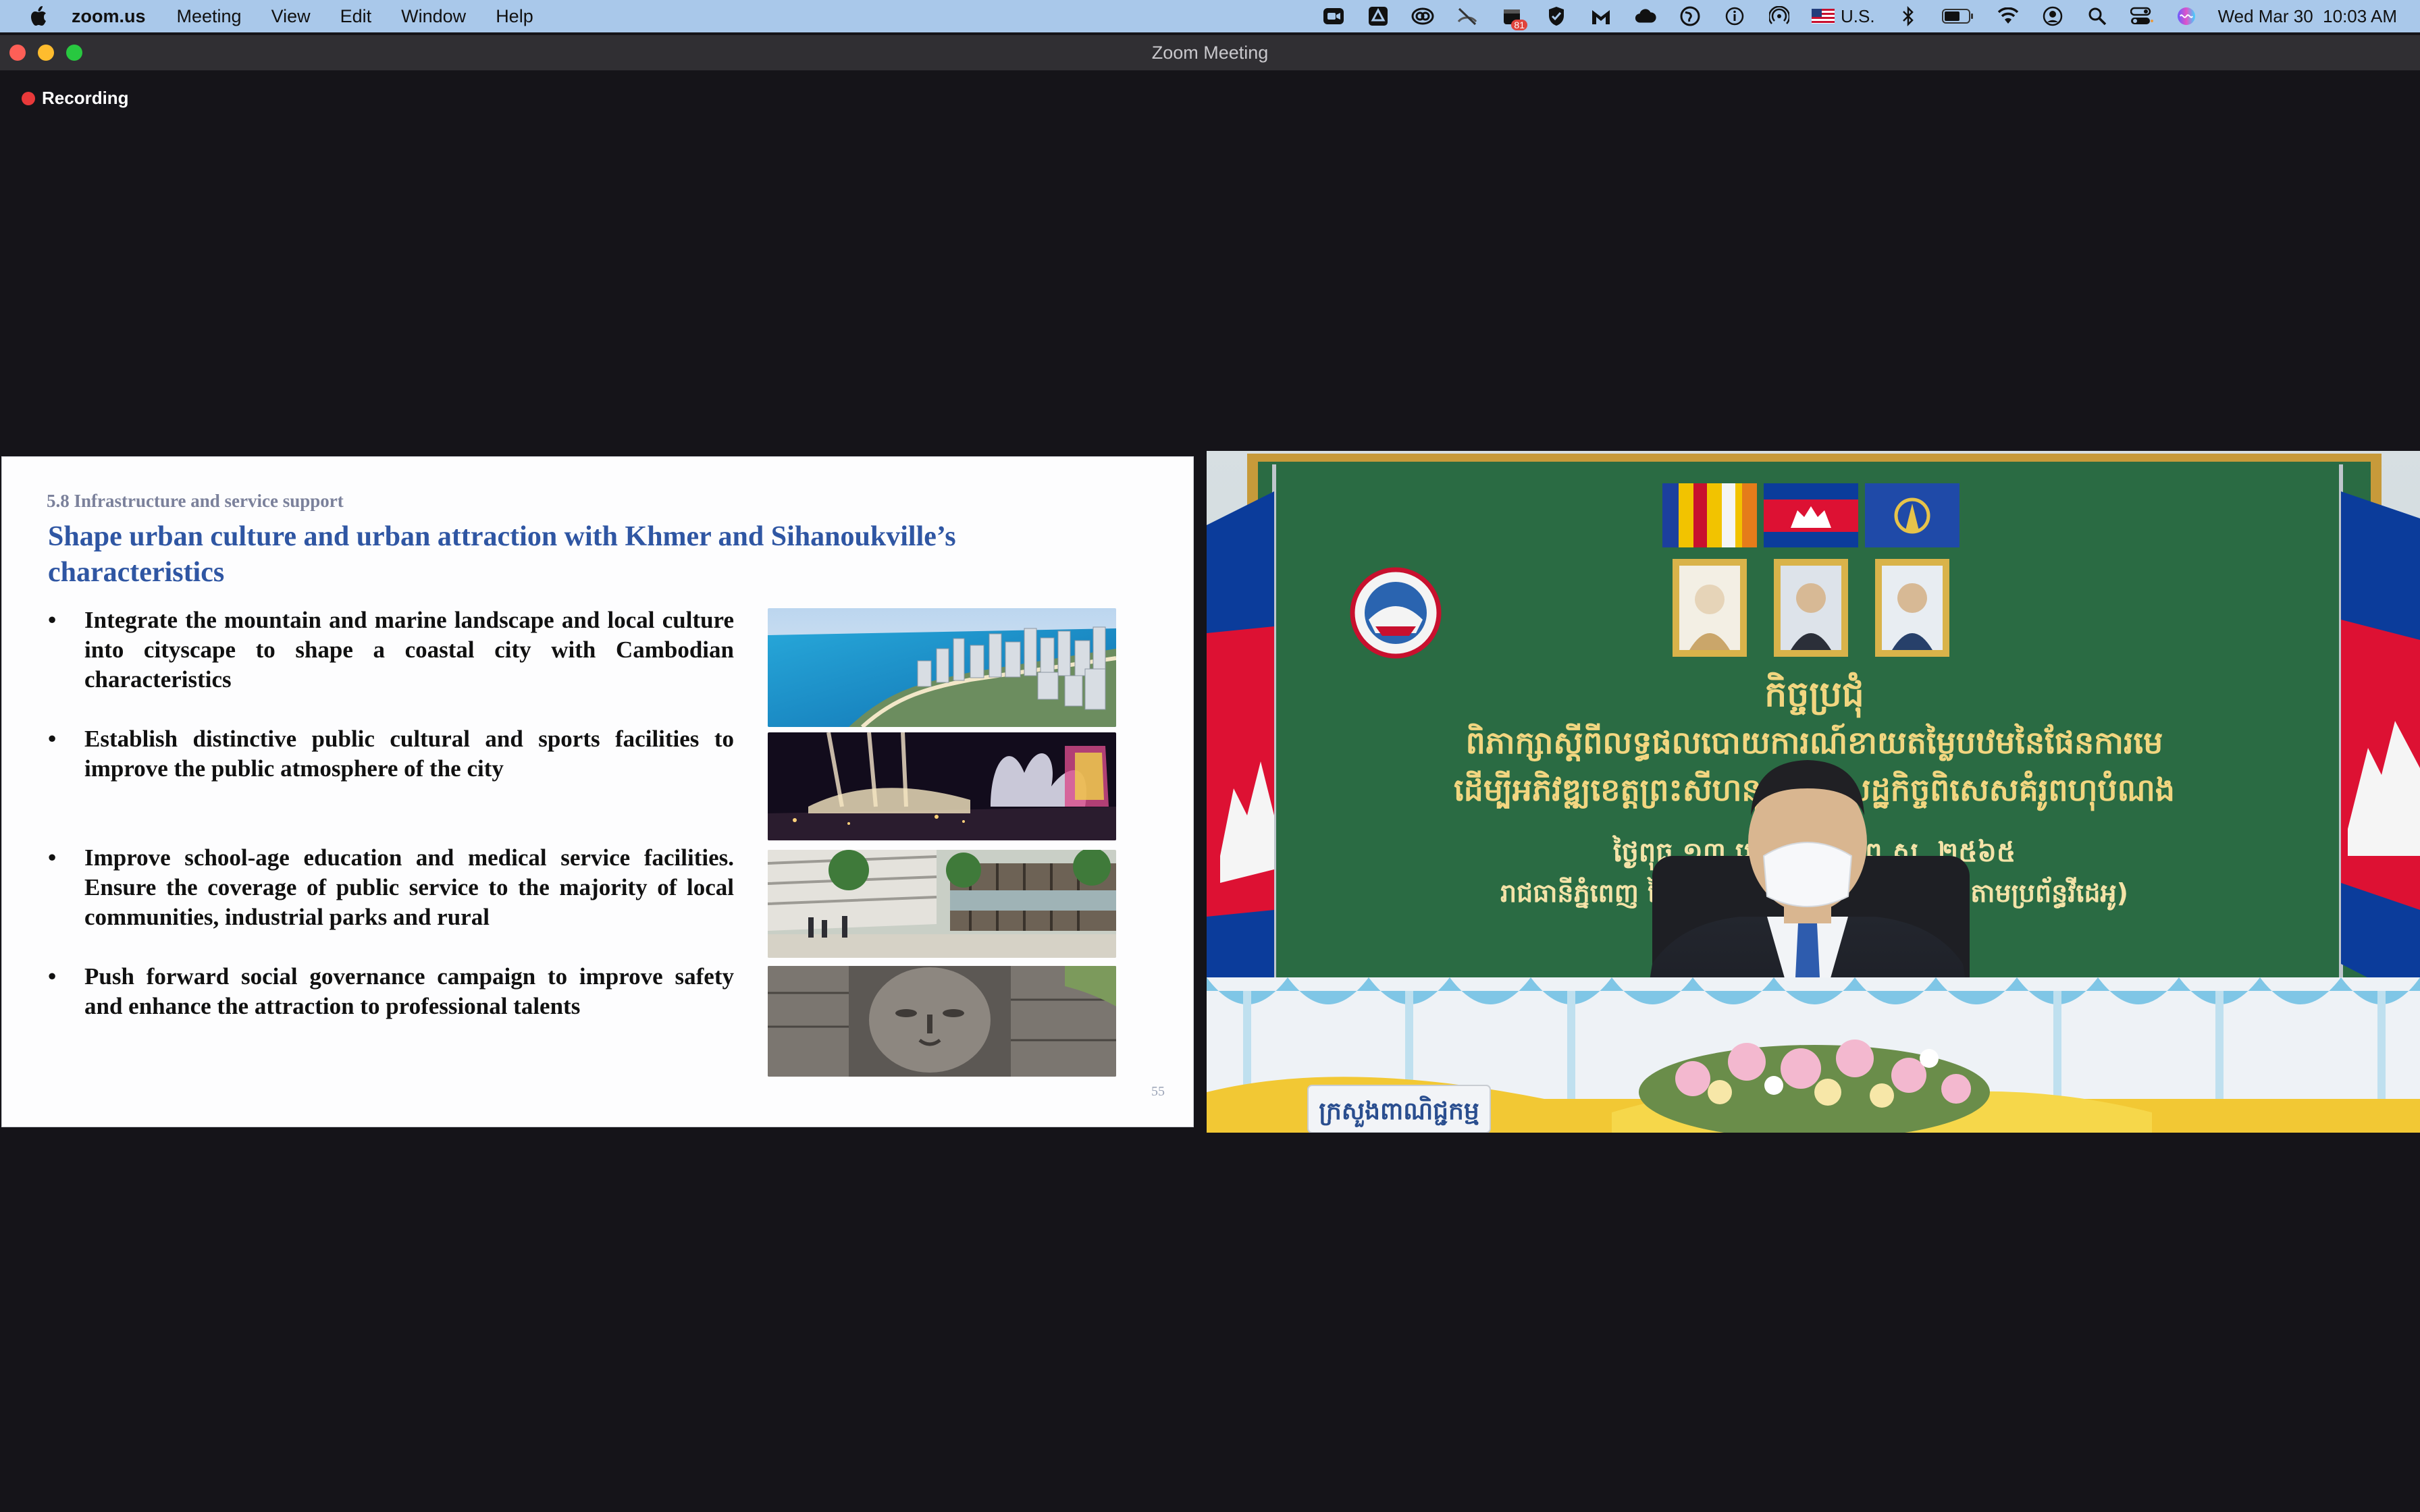 This screenshot has height=1512, width=2420. I want to click on wifi-icon, so click(2008, 16).